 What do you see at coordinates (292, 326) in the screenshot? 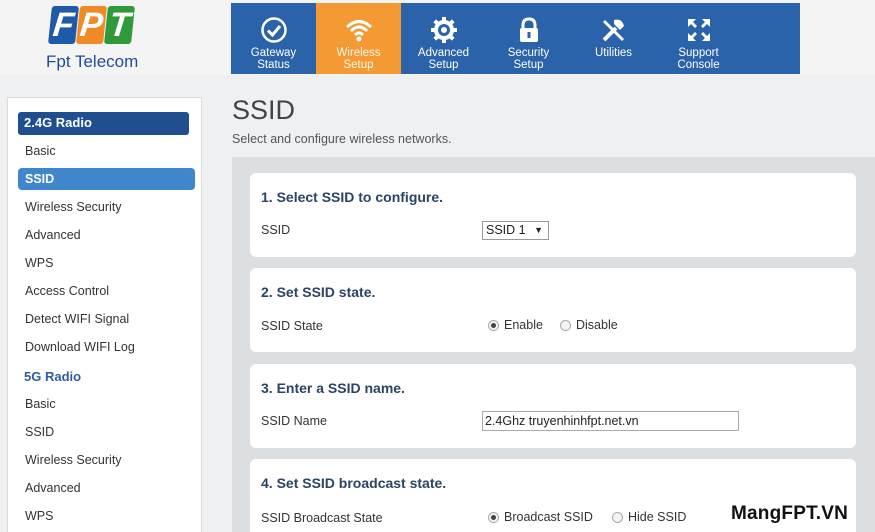
I see `ssid-state-label: SSID State` at bounding box center [292, 326].